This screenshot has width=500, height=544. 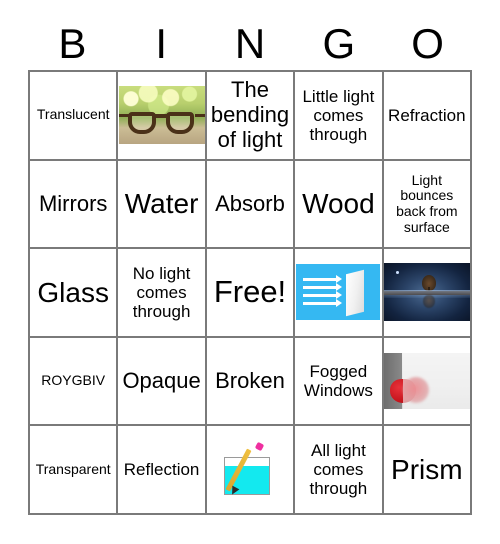 I want to click on bingo-cell-label: Broken, so click(x=250, y=380).